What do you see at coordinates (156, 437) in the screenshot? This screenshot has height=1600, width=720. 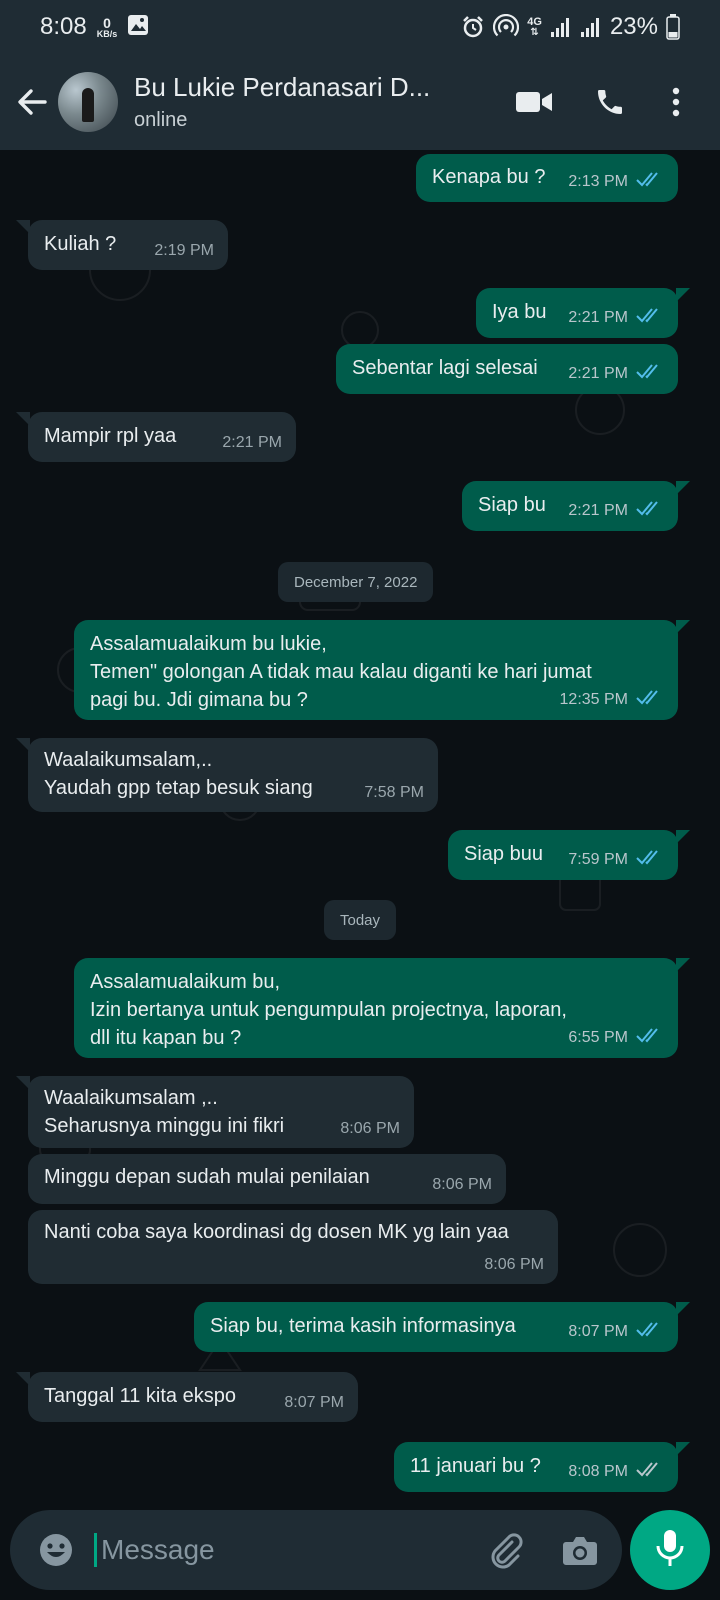 I see `message-incoming: Mampir rpl yaa 2:21 PM` at bounding box center [156, 437].